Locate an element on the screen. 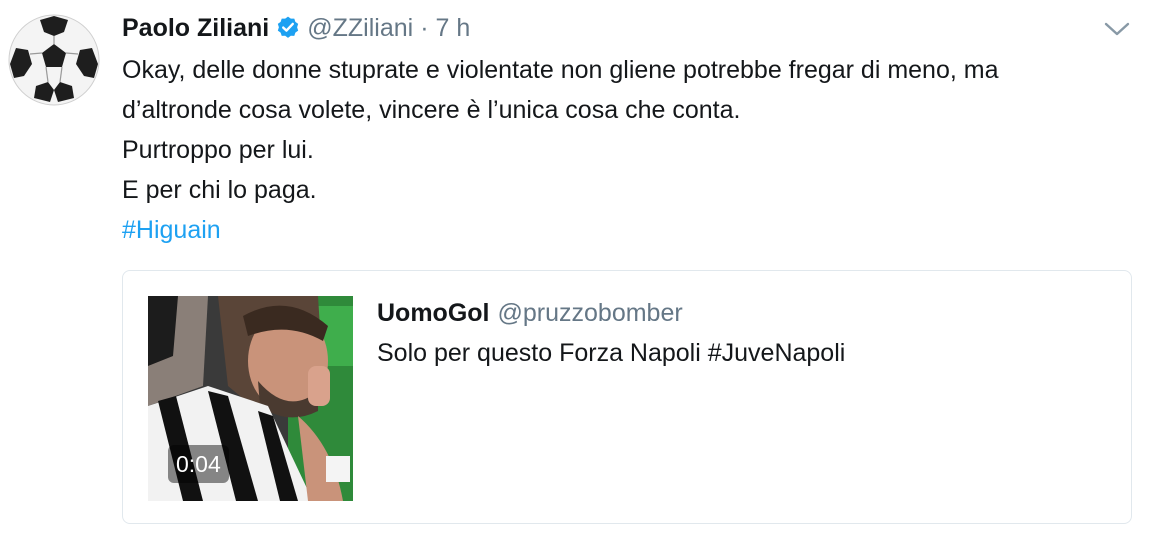 Image resolution: width=1158 pixels, height=544 pixels. tweet-menu-button is located at coordinates (1117, 29).